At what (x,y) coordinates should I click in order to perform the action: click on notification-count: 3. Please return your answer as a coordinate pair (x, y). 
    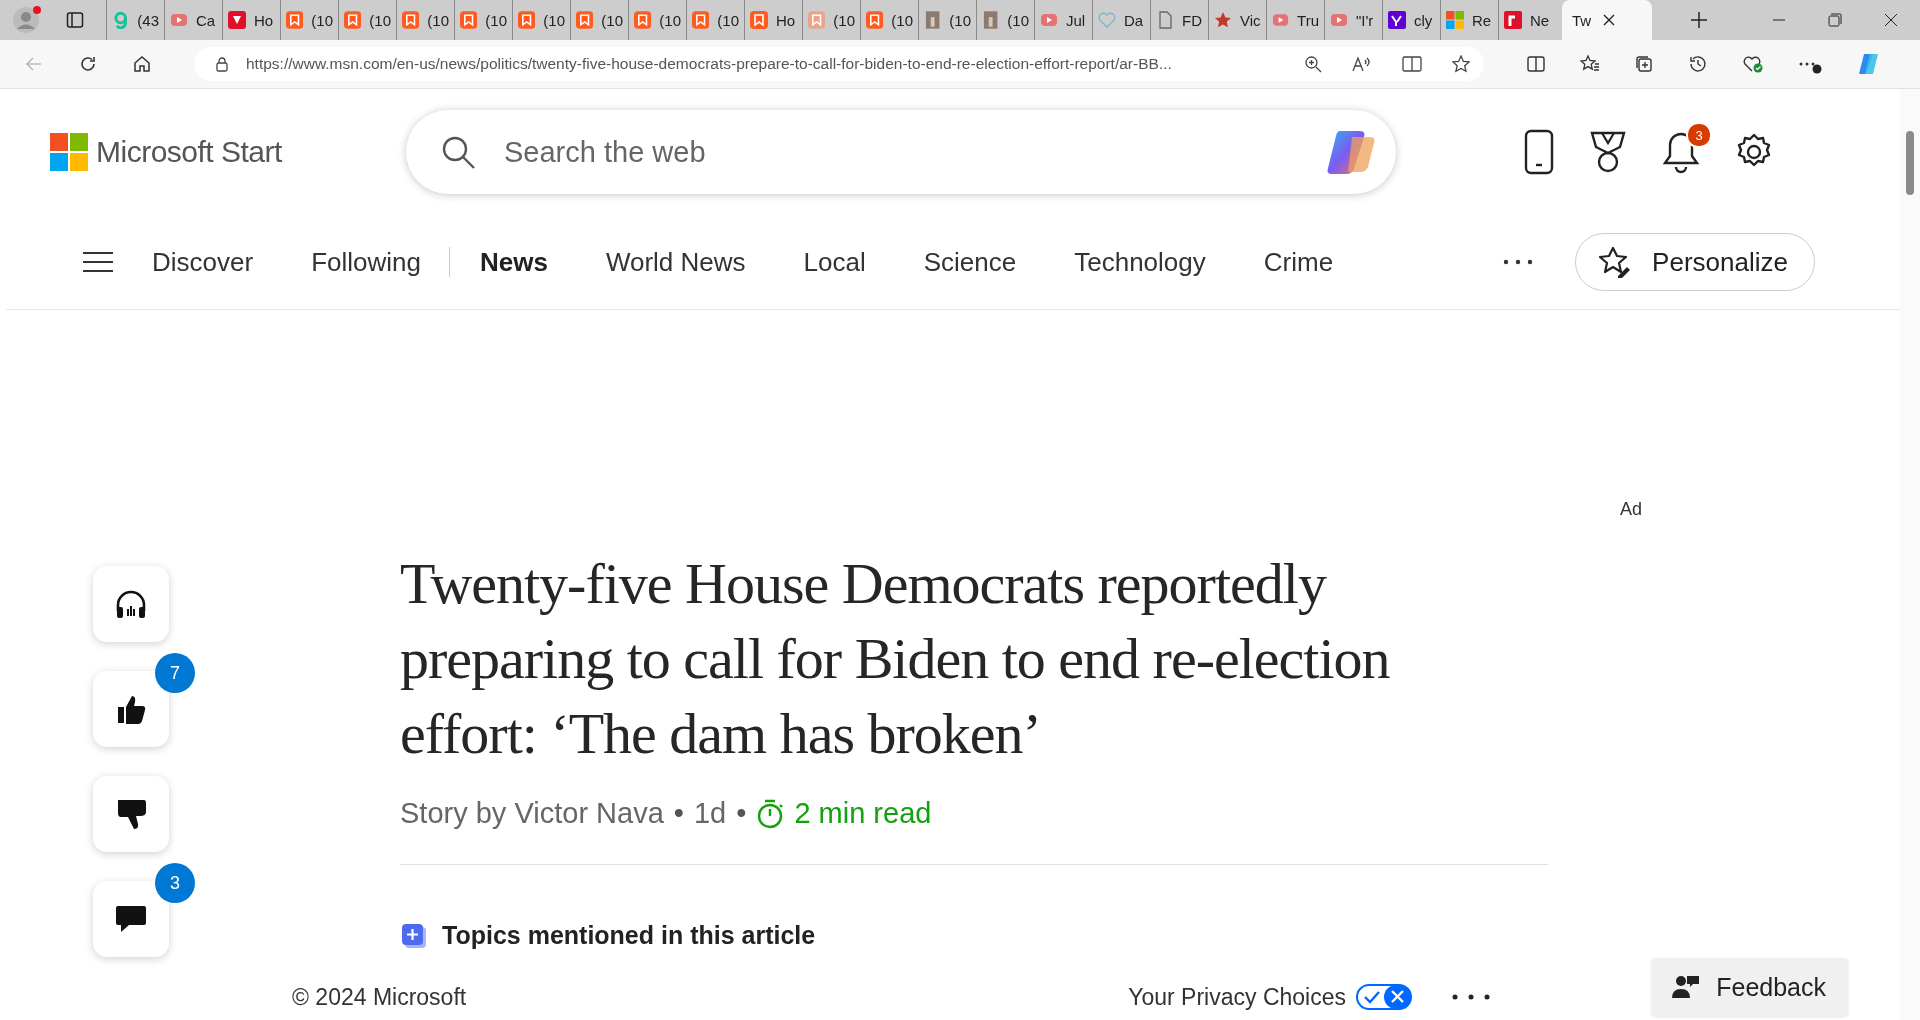
    Looking at the image, I should click on (1699, 135).